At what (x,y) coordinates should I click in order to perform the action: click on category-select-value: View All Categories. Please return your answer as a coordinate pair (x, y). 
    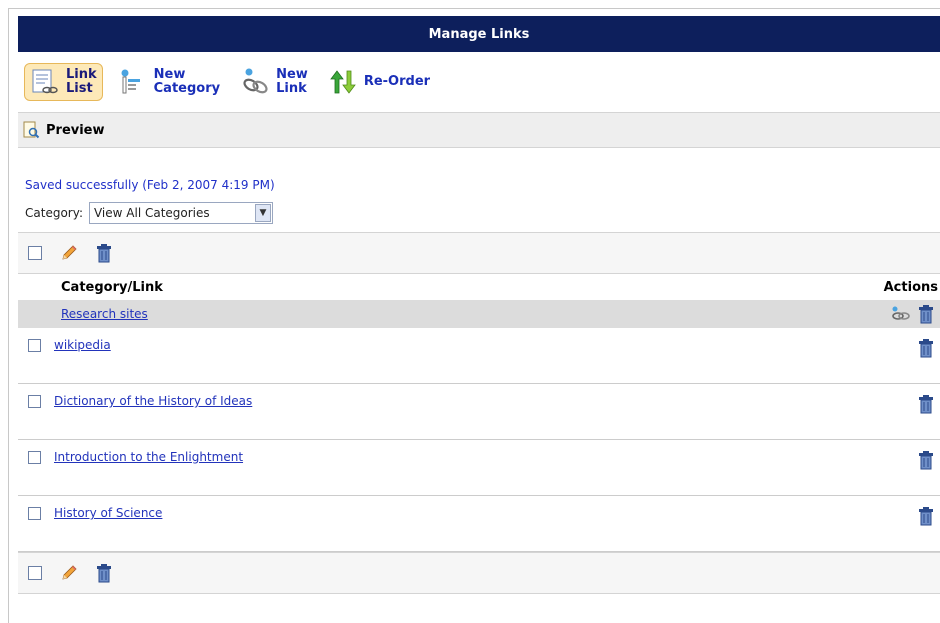
    Looking at the image, I should click on (151, 213).